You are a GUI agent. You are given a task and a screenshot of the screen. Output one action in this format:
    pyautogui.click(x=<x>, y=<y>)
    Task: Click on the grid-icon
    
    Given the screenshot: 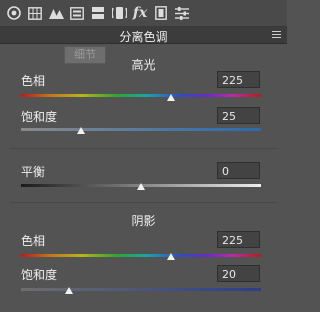 What is the action you would take?
    pyautogui.click(x=35, y=13)
    